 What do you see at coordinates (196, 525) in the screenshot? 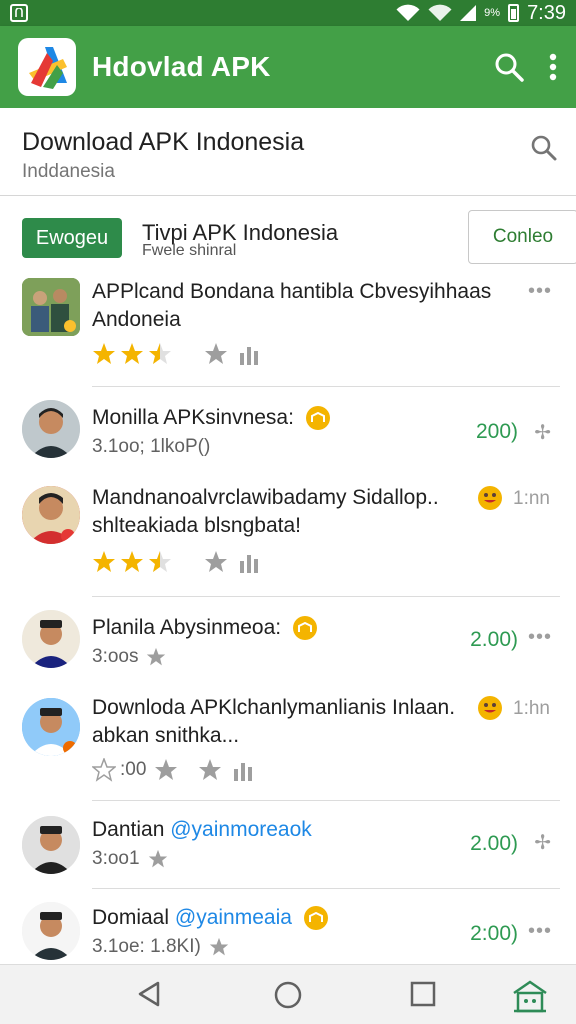
I see `item-title-line2: shlteakiada blsngbata!` at bounding box center [196, 525].